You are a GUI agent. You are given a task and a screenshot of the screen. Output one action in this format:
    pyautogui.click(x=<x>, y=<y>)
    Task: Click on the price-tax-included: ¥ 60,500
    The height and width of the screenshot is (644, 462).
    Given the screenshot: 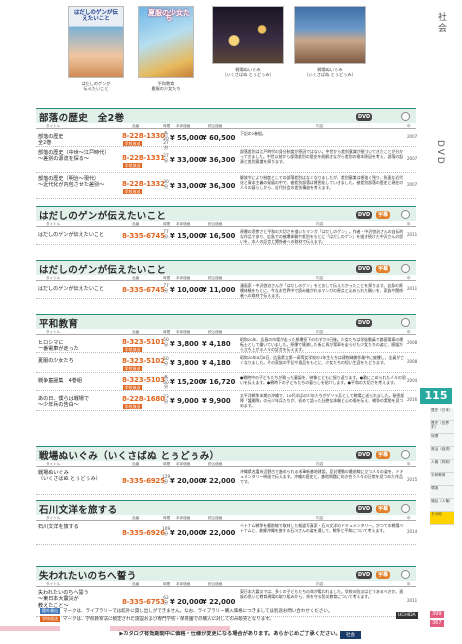 What is the action you would take?
    pyautogui.click(x=219, y=138)
    